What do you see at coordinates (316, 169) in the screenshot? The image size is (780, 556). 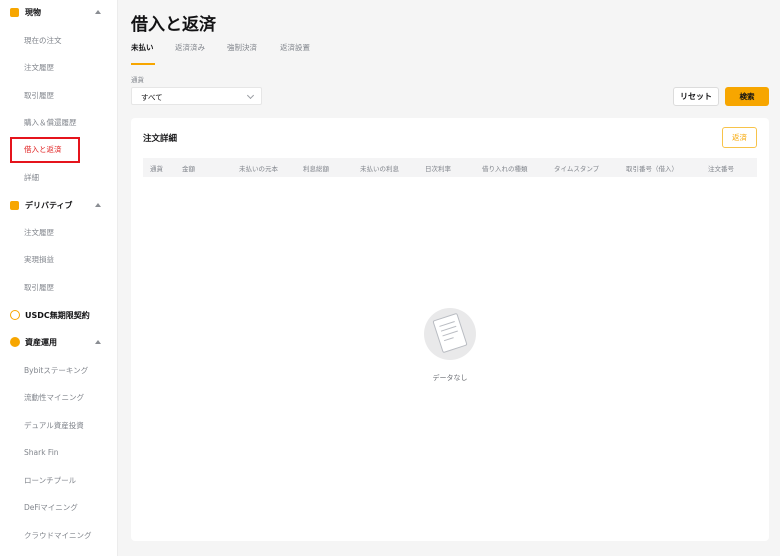 I see `column-header-total-interest: 利息総額` at bounding box center [316, 169].